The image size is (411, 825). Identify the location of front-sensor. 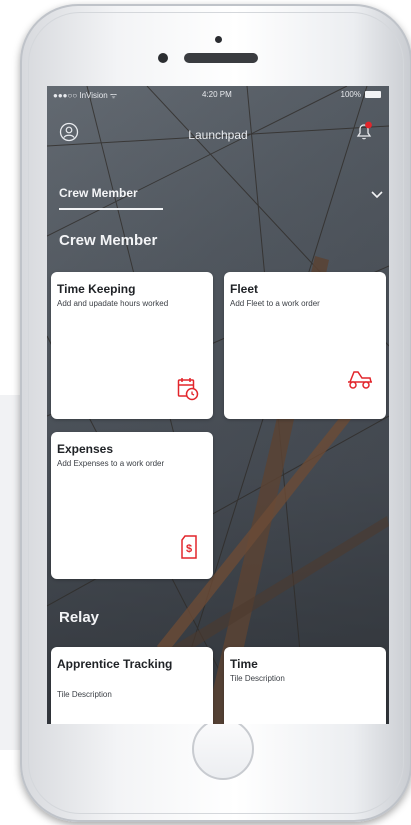
(218, 39).